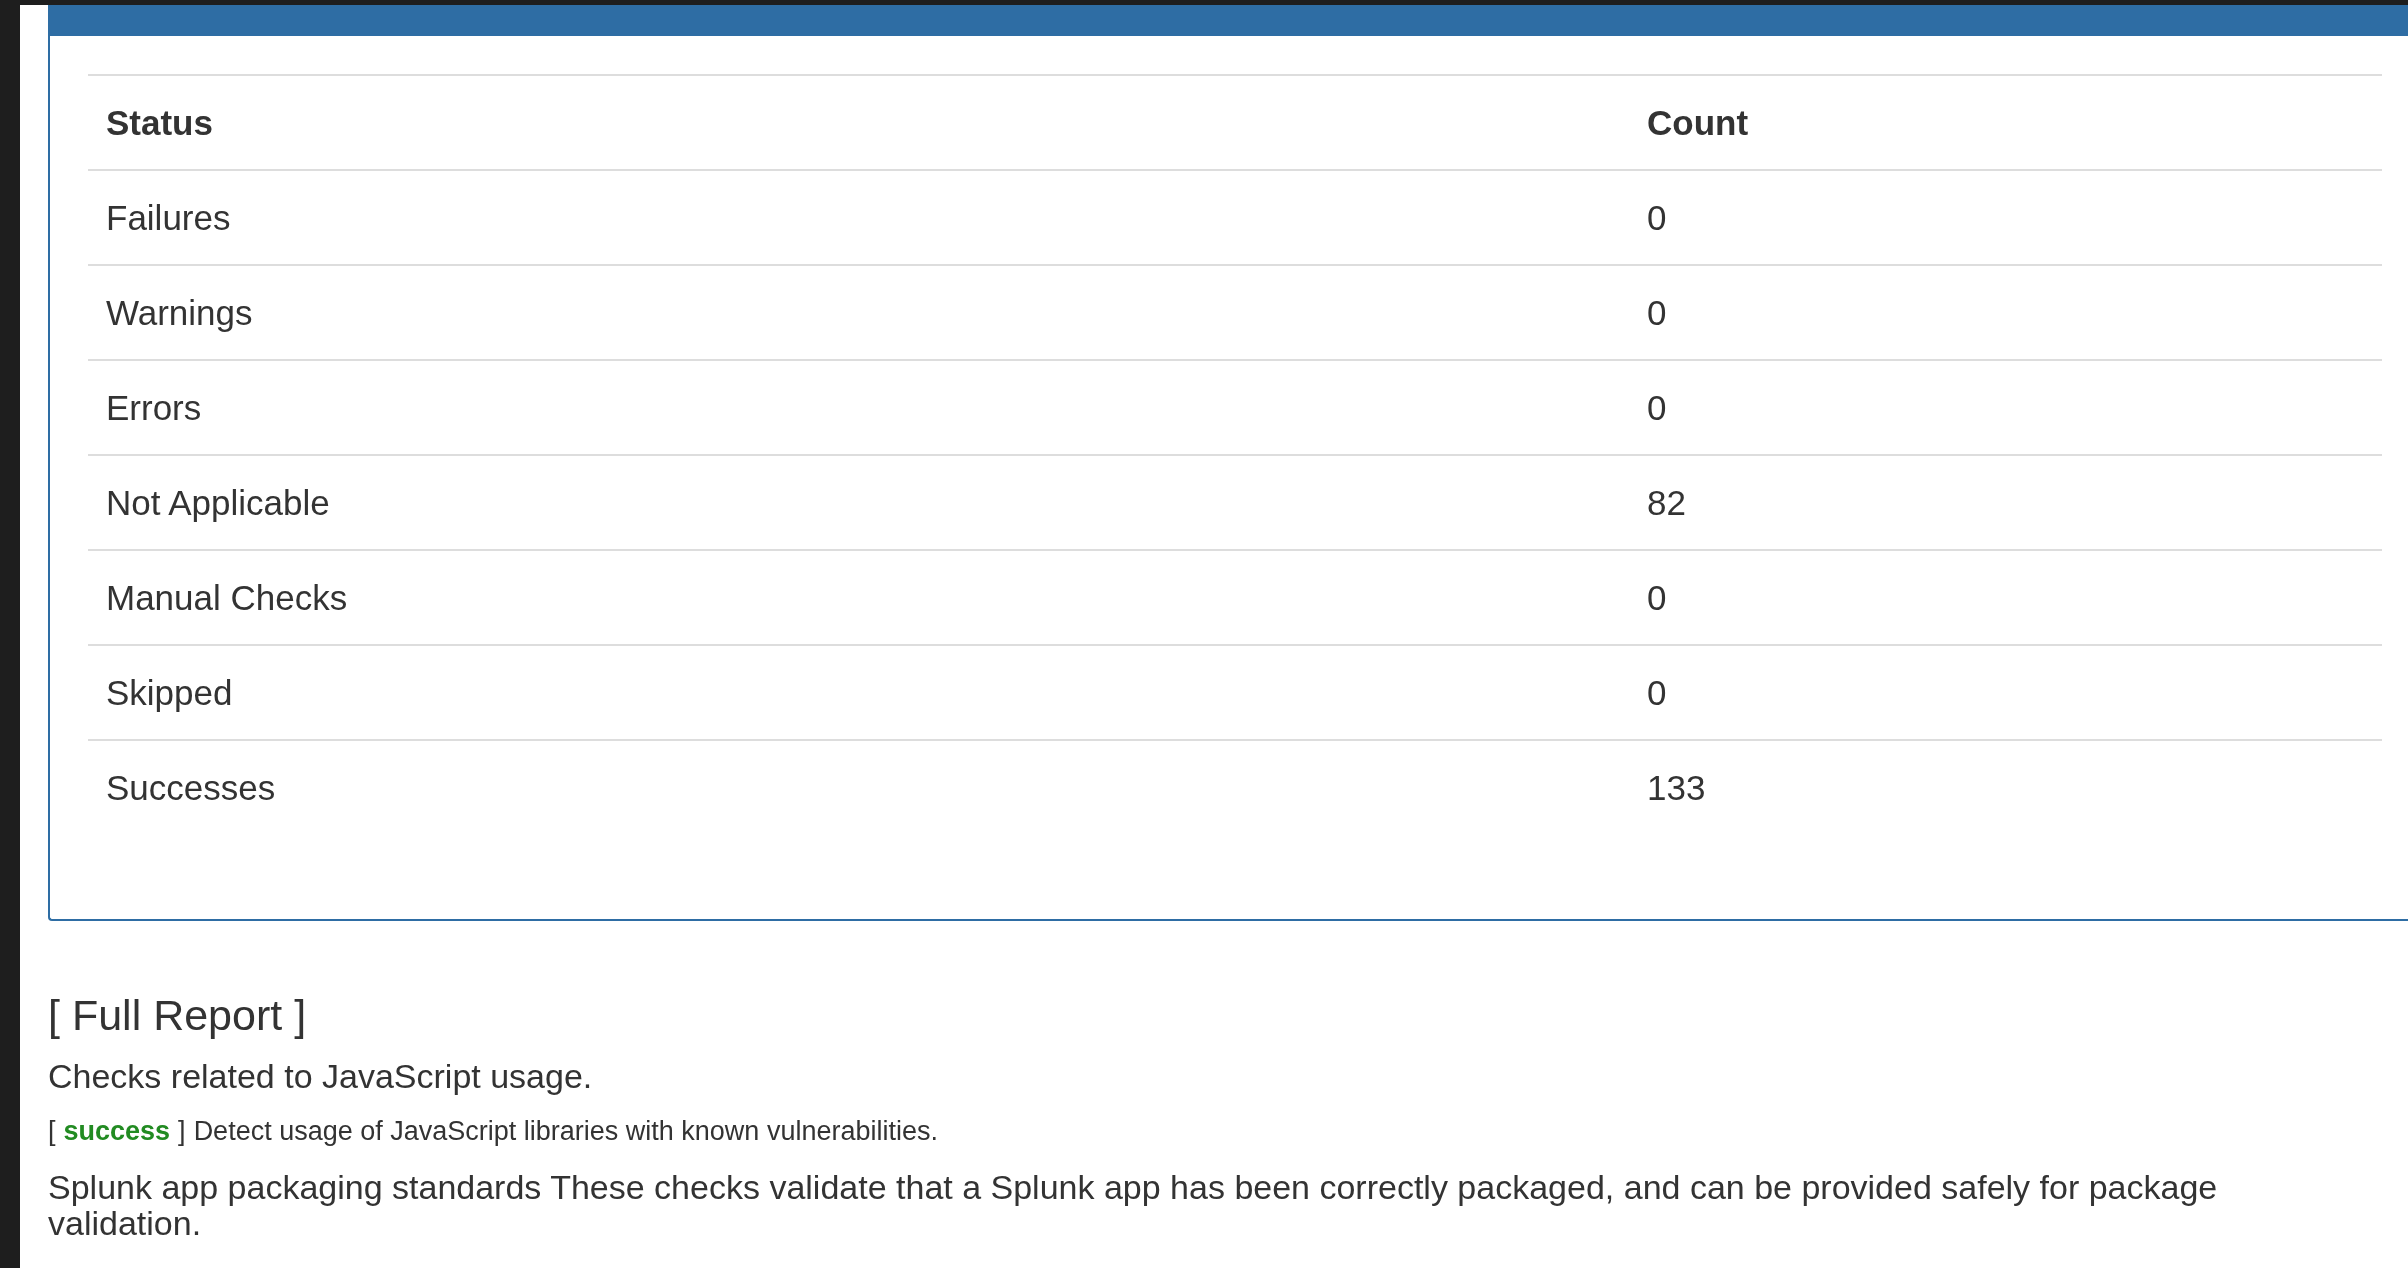 The width and height of the screenshot is (2408, 1268). I want to click on table-cell: Warnings, so click(858, 312).